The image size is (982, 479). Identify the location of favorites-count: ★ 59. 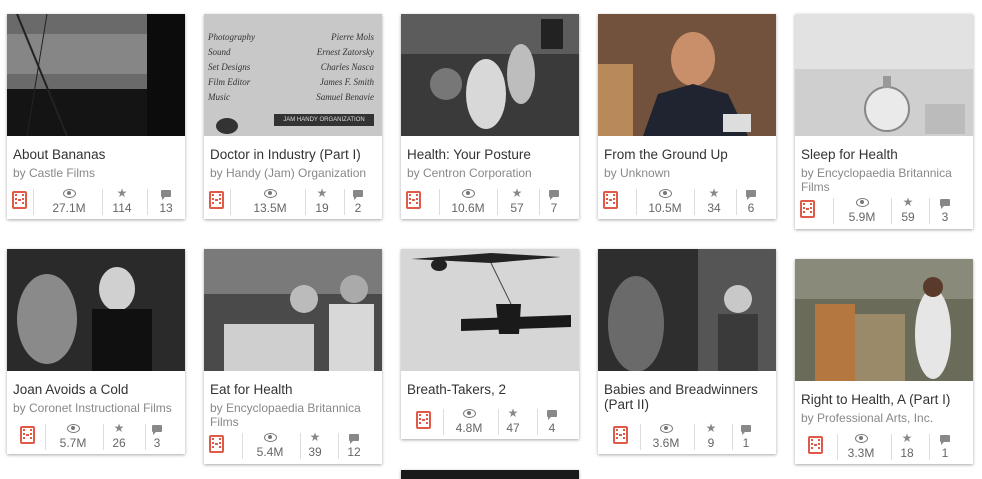
(908, 209).